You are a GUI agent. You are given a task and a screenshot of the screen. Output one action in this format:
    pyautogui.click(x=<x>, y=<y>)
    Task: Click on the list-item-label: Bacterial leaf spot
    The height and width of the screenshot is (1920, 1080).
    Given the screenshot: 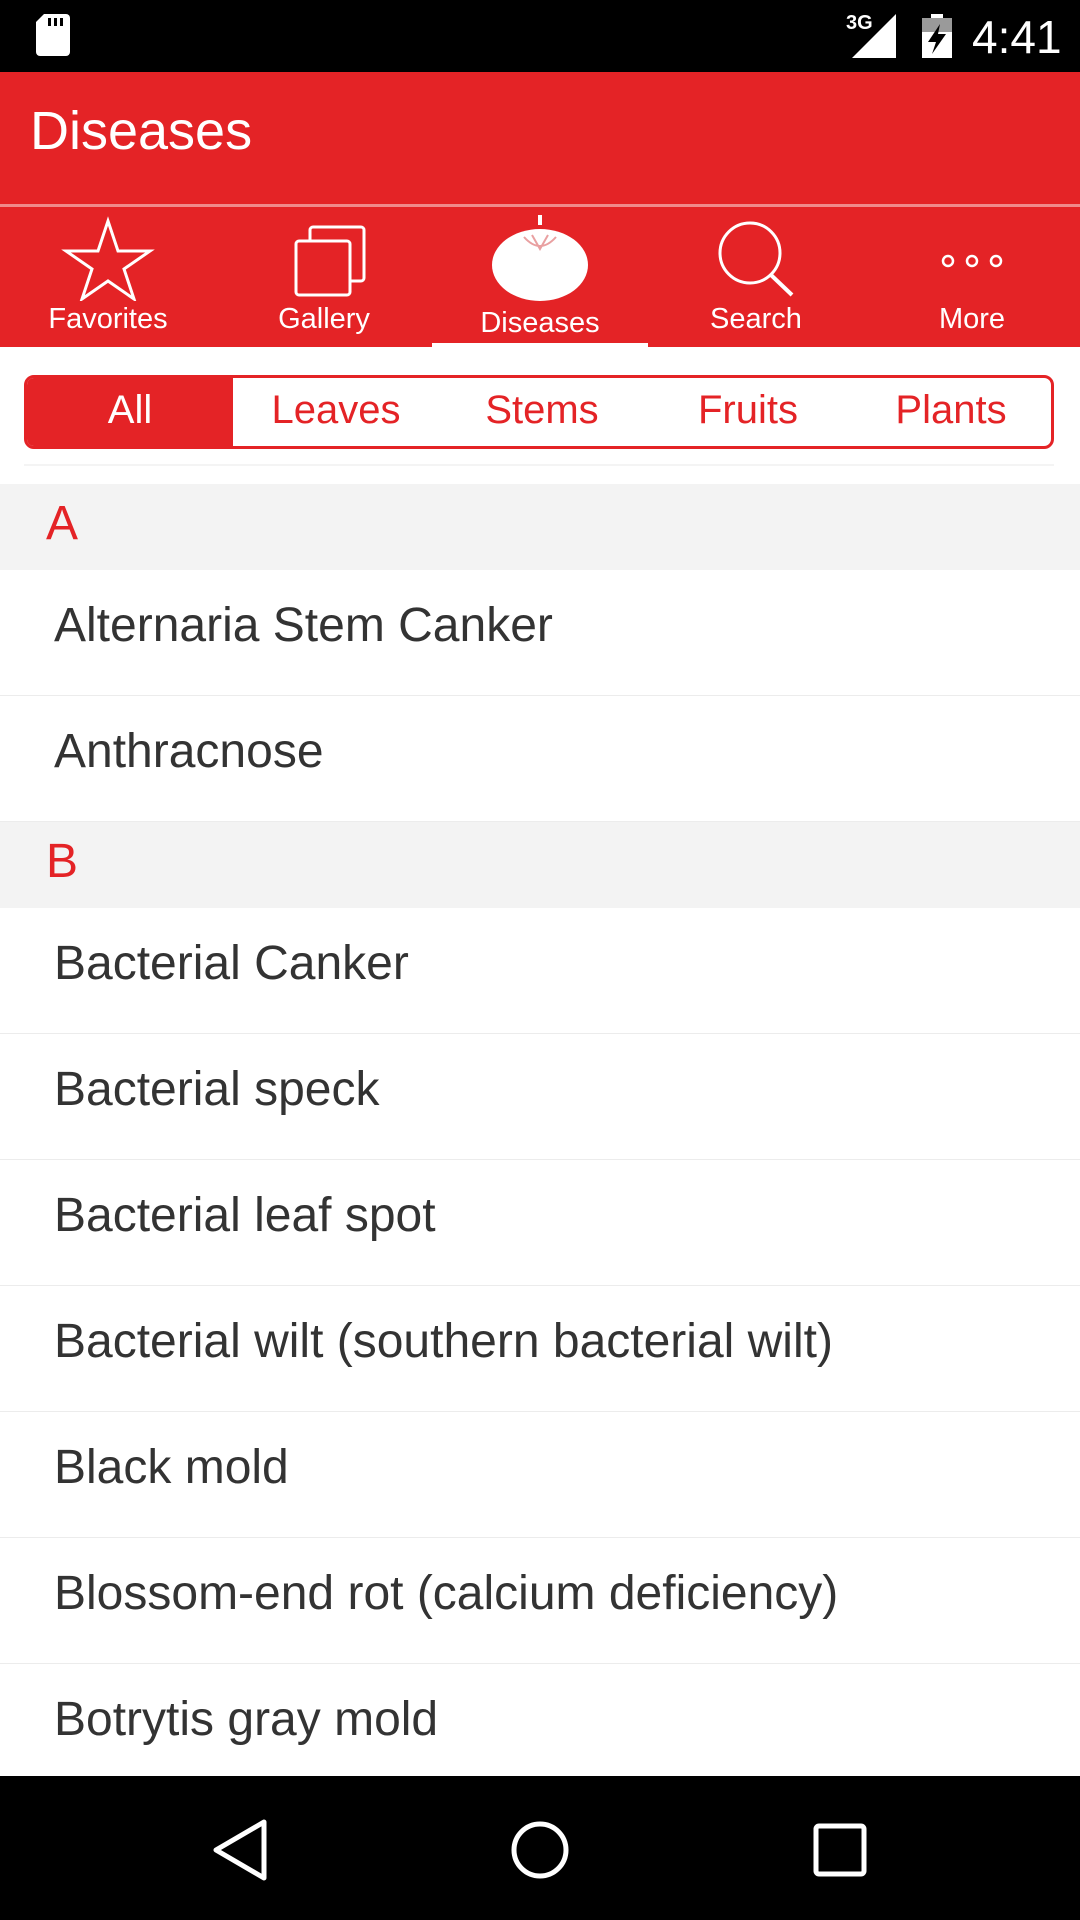 What is the action you would take?
    pyautogui.click(x=245, y=1215)
    